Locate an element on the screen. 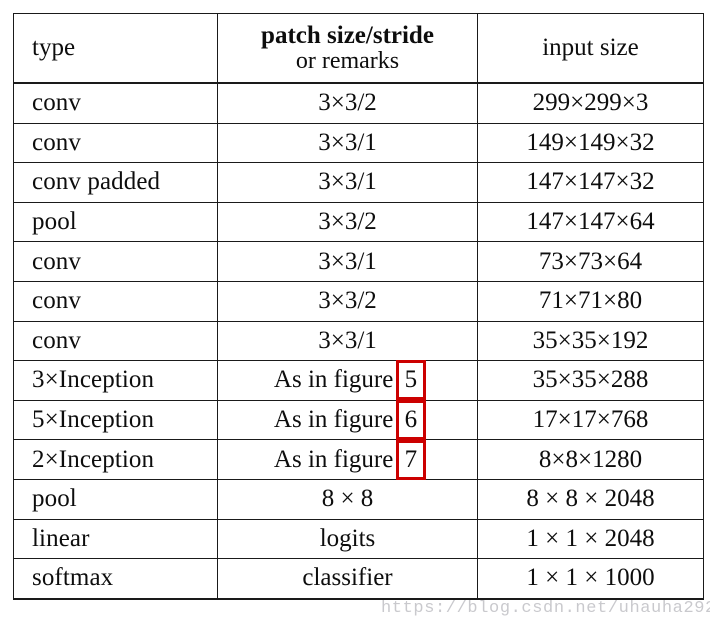  cell-layer-type: 5×Inception is located at coordinates (115, 420).